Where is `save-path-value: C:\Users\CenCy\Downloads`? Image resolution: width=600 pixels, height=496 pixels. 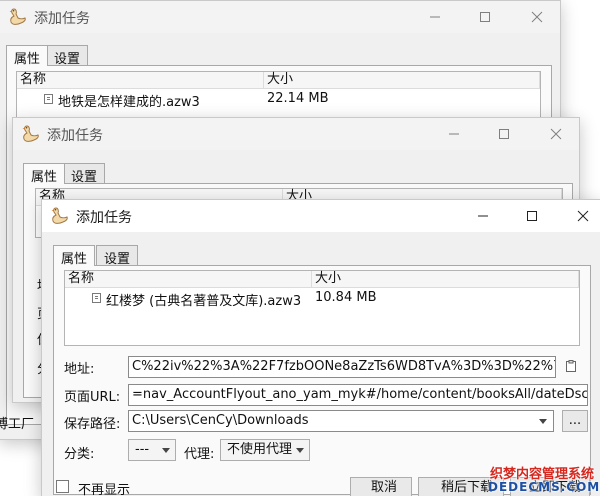 save-path-value: C:\Users\CenCy\Downloads is located at coordinates (220, 420).